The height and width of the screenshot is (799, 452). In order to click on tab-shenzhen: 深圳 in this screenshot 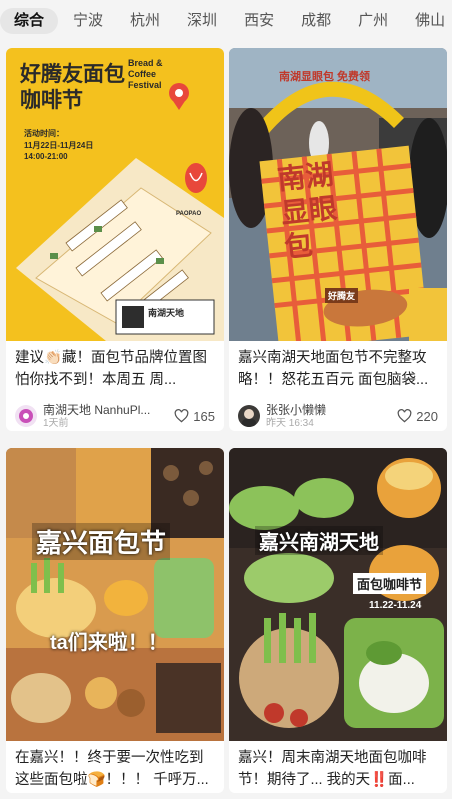, I will do `click(202, 21)`.